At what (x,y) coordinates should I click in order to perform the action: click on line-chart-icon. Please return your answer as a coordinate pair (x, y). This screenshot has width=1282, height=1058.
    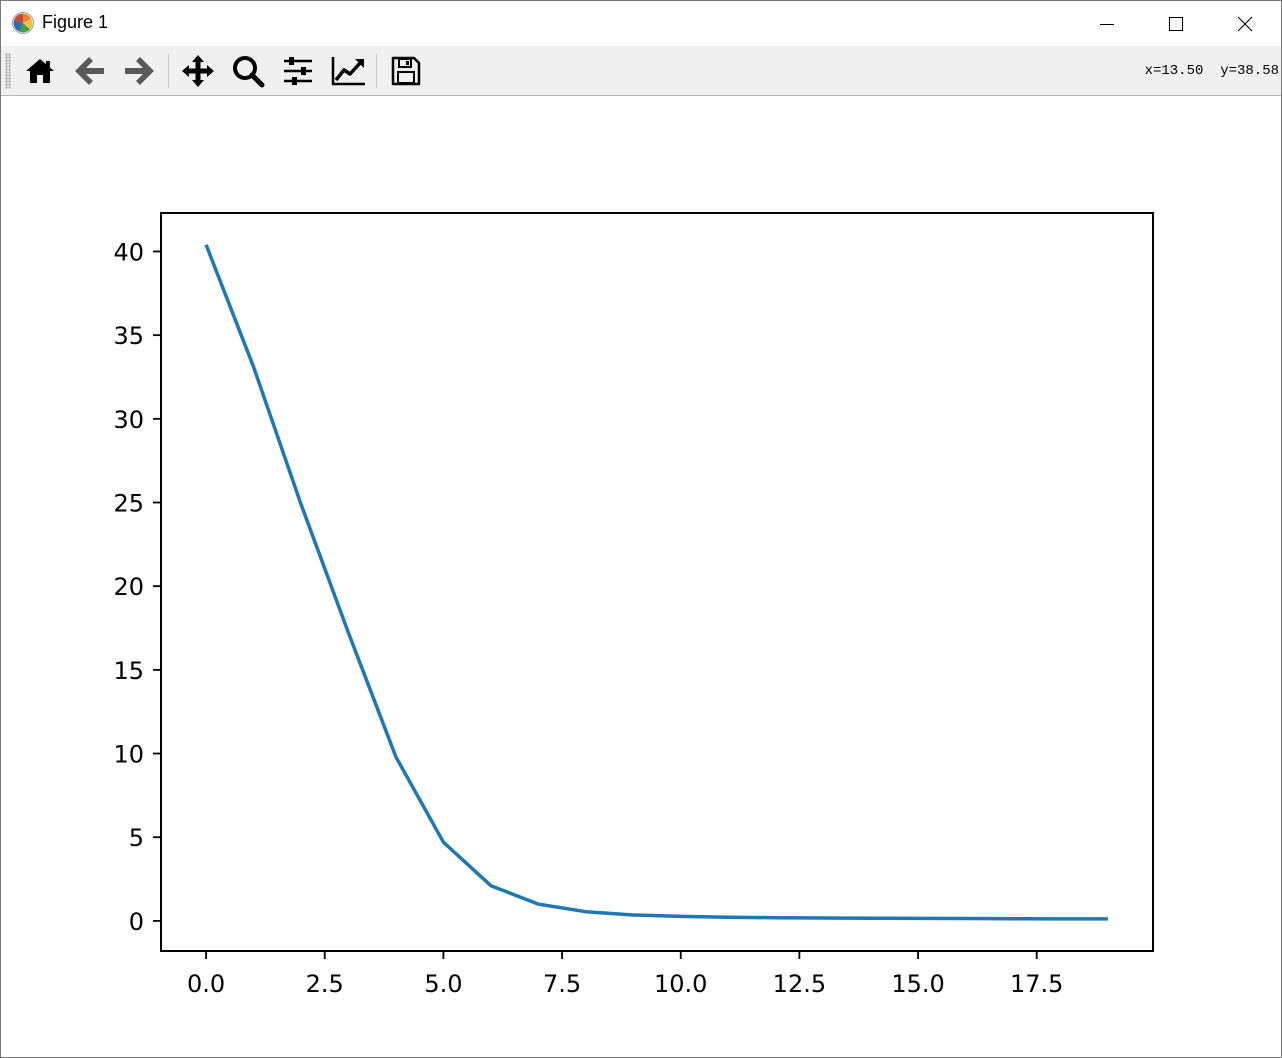
    Looking at the image, I should click on (348, 71).